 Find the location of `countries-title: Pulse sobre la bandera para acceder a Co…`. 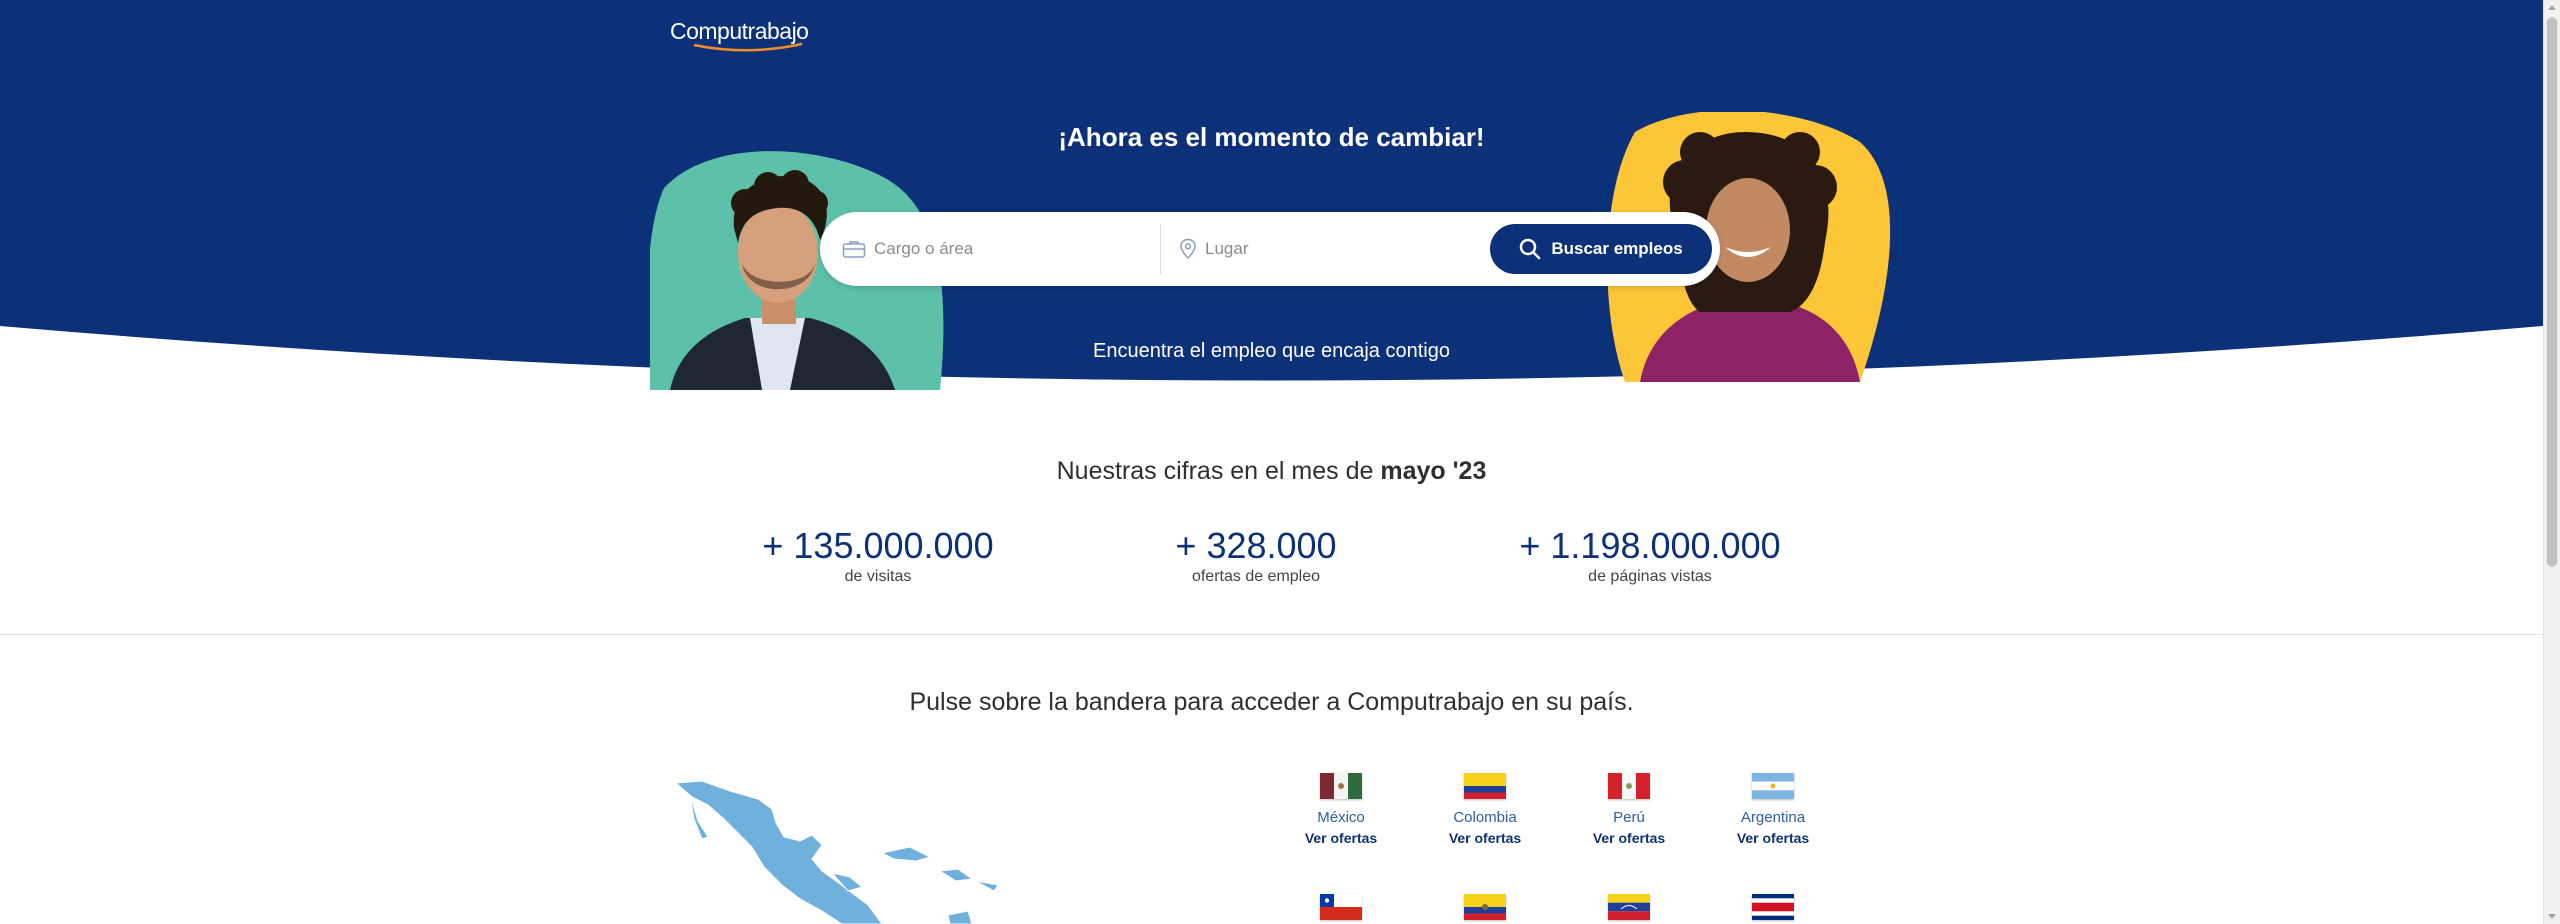

countries-title: Pulse sobre la bandera para acceder a Co… is located at coordinates (1271, 702).